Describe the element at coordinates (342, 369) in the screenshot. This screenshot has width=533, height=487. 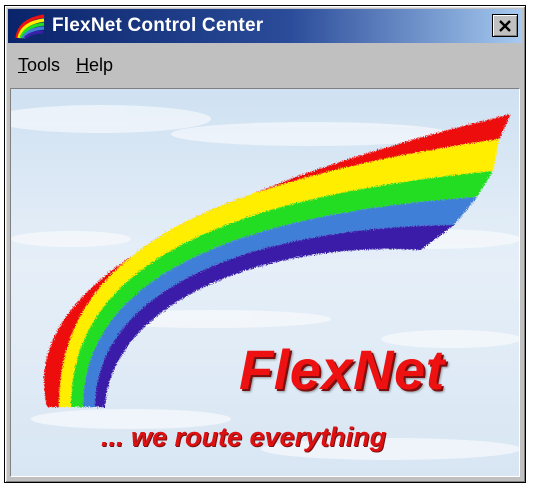
I see `brand-name: FlexNet` at that location.